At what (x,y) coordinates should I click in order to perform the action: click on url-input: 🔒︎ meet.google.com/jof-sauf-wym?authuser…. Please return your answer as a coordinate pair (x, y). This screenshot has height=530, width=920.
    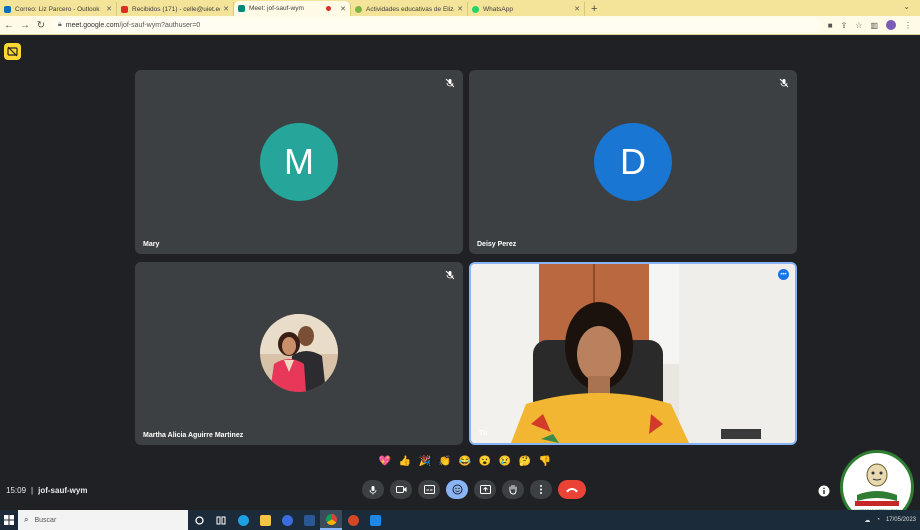
    Looking at the image, I should click on (436, 25).